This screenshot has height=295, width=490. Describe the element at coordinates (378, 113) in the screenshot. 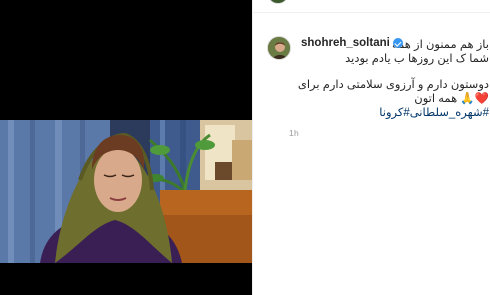

I see `hashtag-links: #شهره_سلطانی#کرونا` at that location.